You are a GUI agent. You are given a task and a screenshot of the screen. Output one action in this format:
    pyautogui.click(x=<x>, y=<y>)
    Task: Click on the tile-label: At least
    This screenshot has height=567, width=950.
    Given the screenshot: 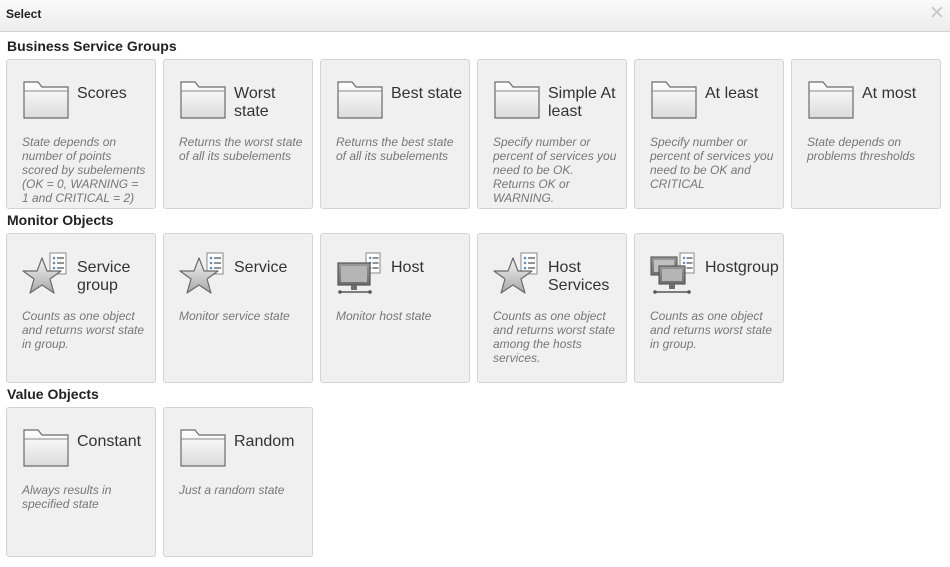 What is the action you would take?
    pyautogui.click(x=732, y=93)
    